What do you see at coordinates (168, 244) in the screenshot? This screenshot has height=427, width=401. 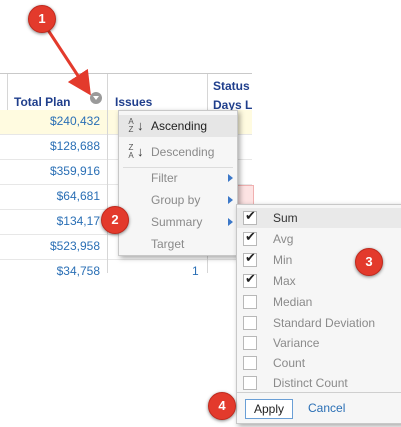 I see `menu-item-label: Target` at bounding box center [168, 244].